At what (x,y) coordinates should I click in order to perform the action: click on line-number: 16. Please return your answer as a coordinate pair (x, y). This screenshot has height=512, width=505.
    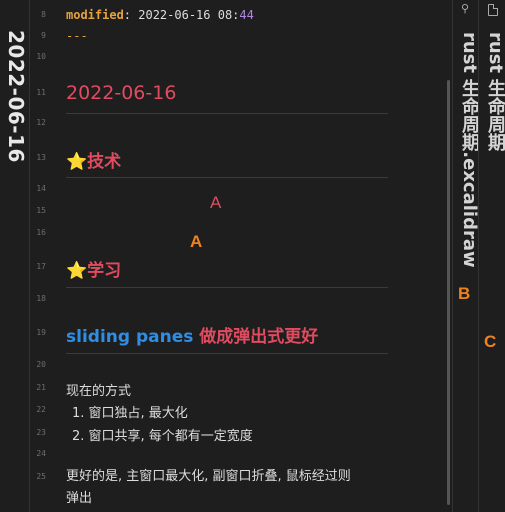
    Looking at the image, I should click on (41, 232).